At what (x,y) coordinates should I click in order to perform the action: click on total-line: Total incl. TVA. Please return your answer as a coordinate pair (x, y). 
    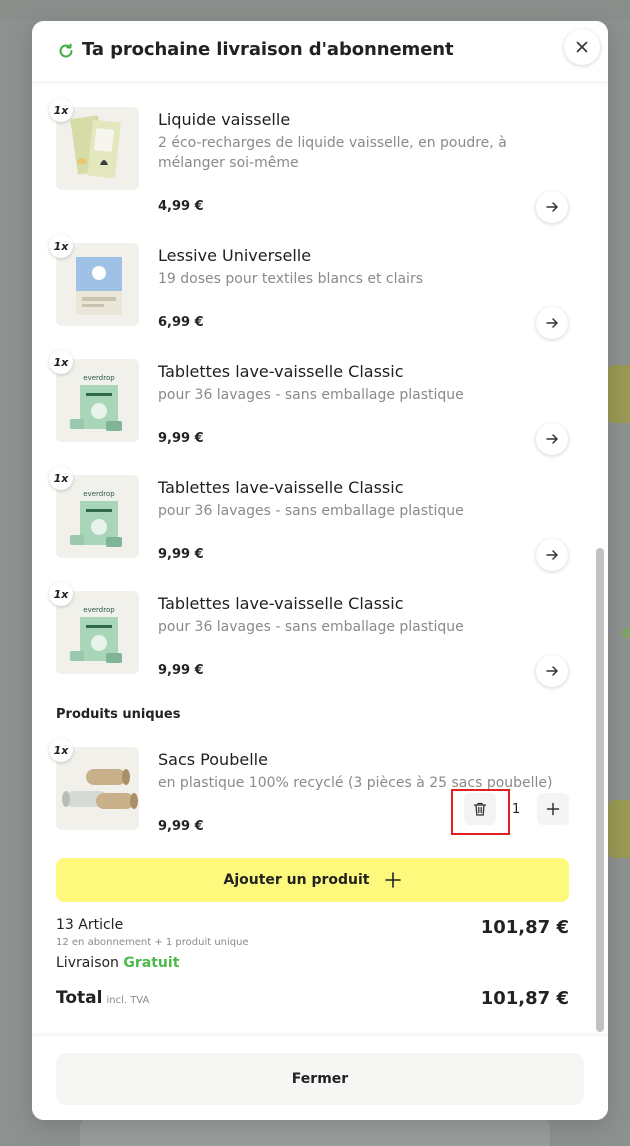
    Looking at the image, I should click on (102, 998).